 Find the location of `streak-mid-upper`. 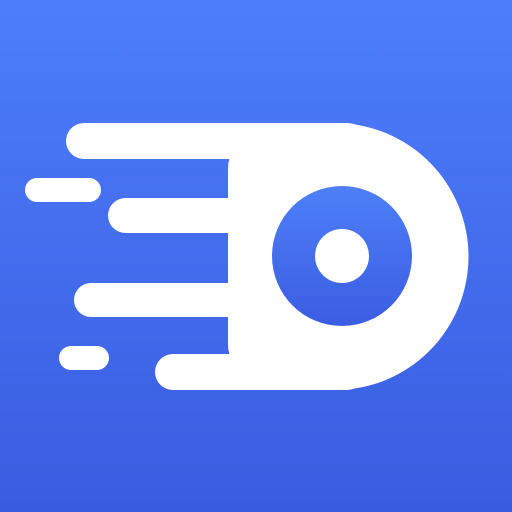

streak-mid-upper is located at coordinates (198, 215).